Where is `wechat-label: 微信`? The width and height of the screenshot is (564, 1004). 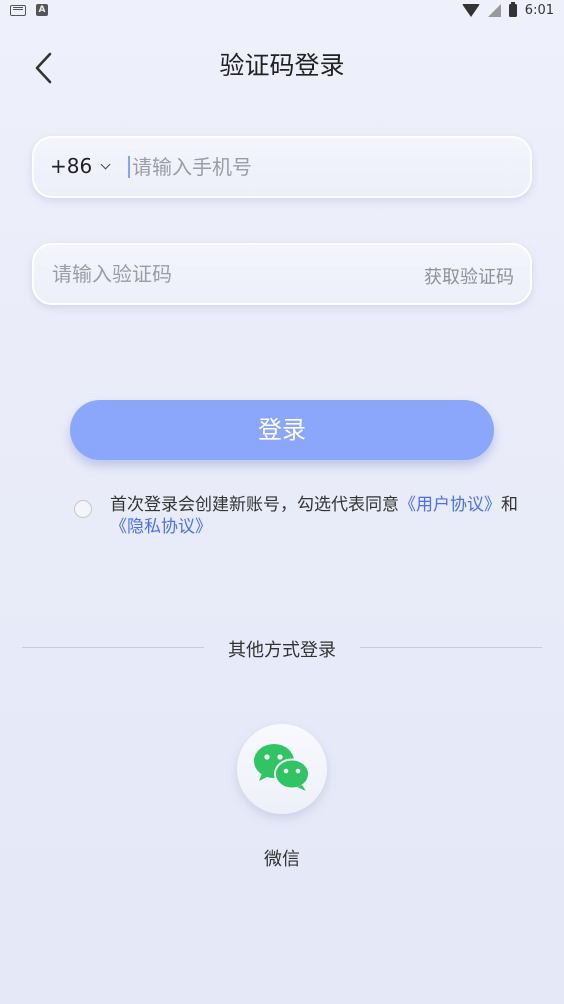
wechat-label: 微信 is located at coordinates (282, 859).